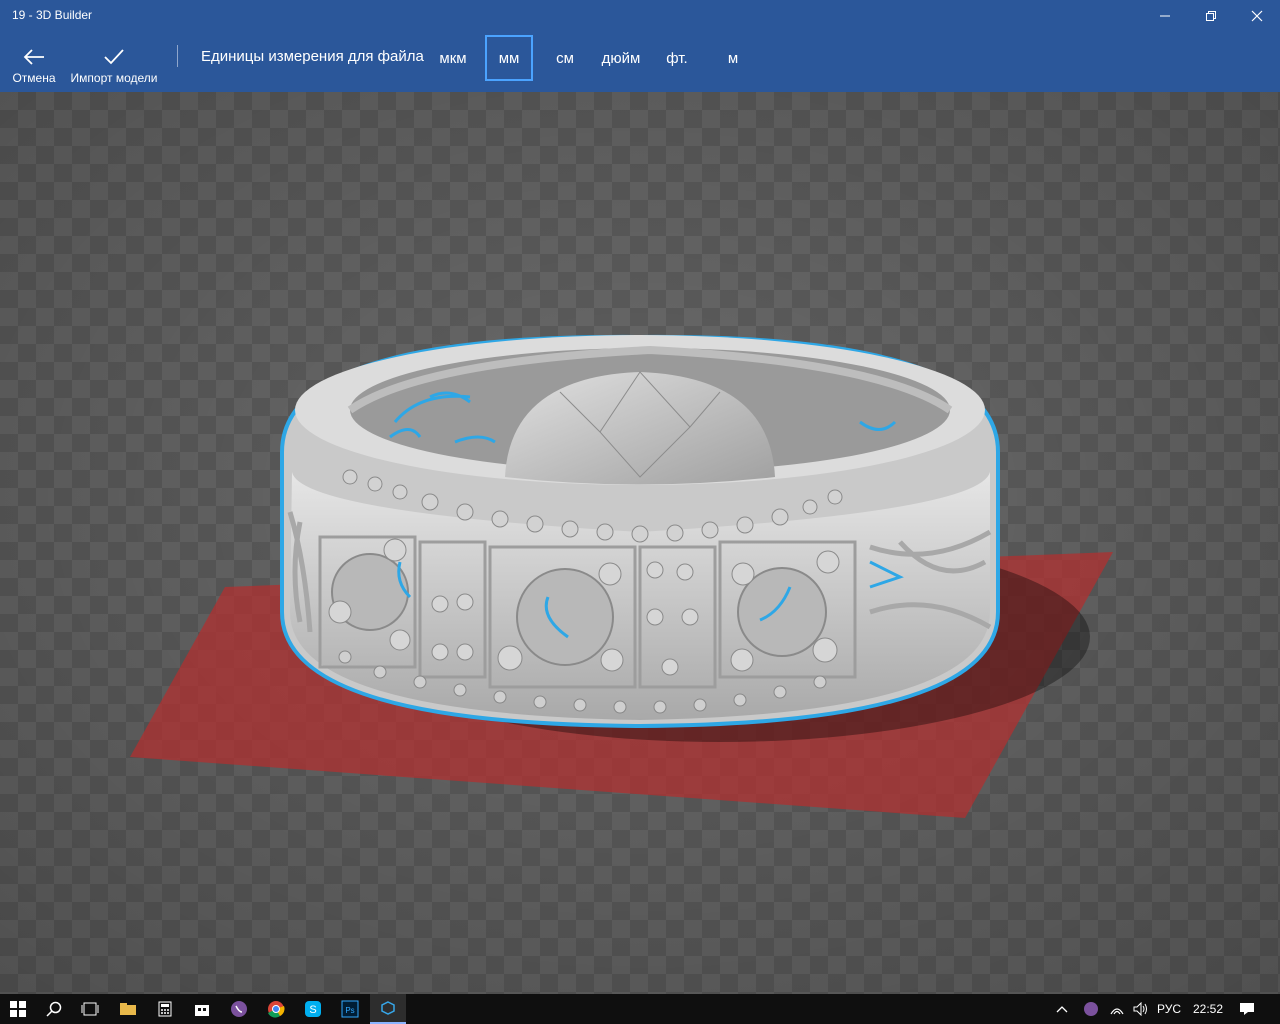 The height and width of the screenshot is (1024, 1280). I want to click on store-icon, so click(202, 1010).